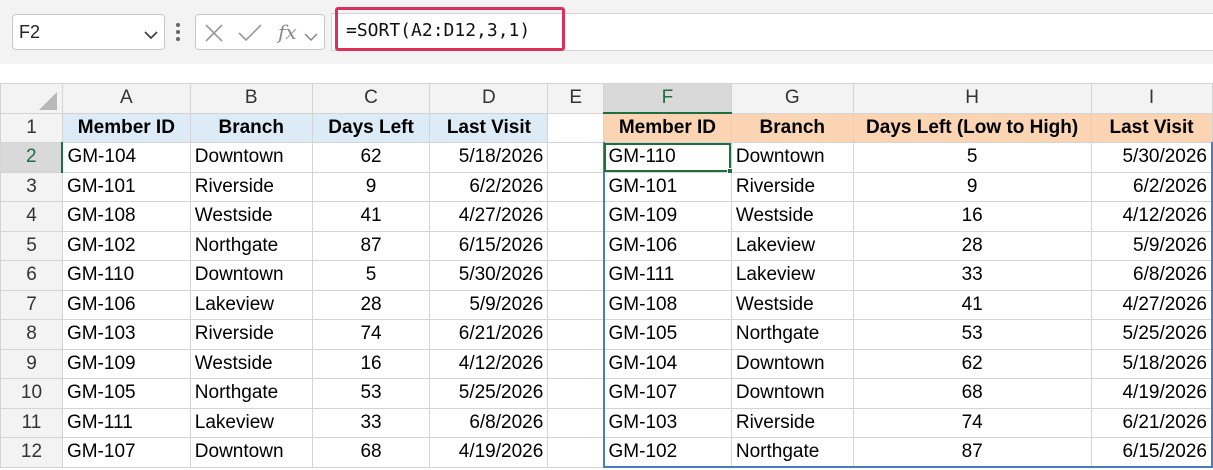  What do you see at coordinates (1151, 216) in the screenshot?
I see `sorted-cell: 4/12/2026` at bounding box center [1151, 216].